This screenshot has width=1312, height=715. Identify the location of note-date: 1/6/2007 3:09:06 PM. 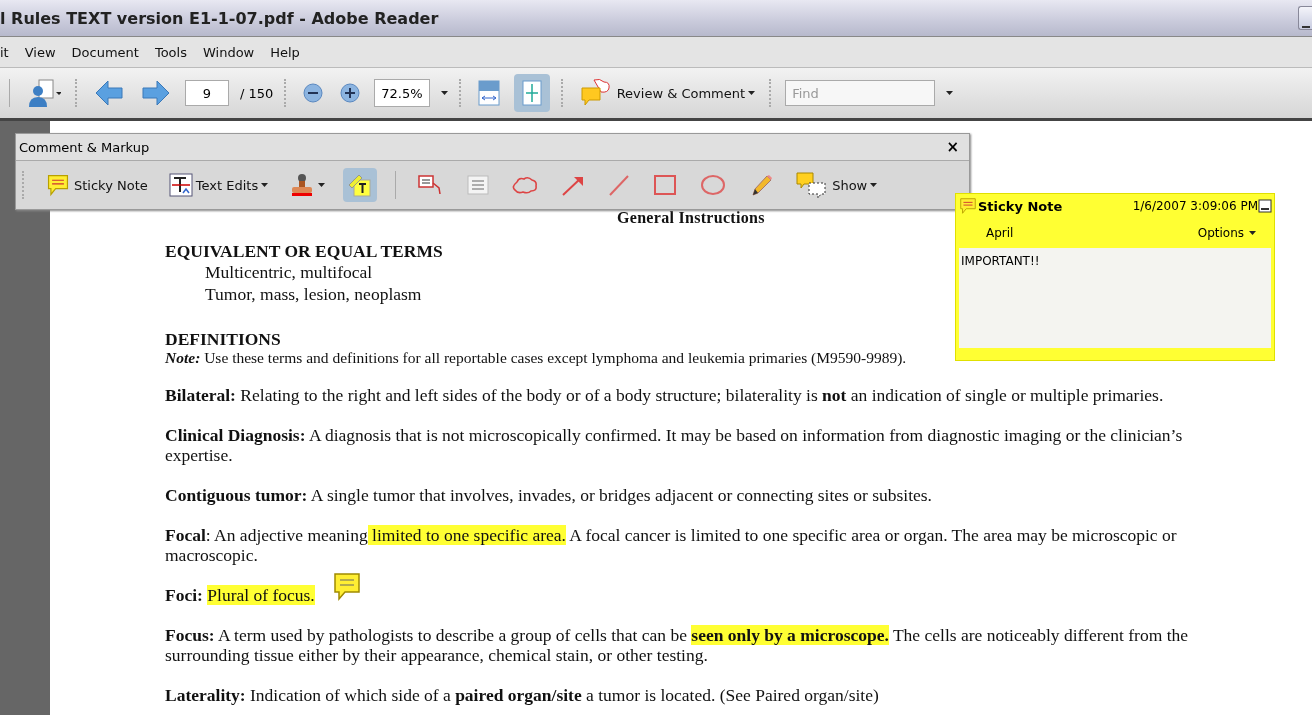
(1195, 206).